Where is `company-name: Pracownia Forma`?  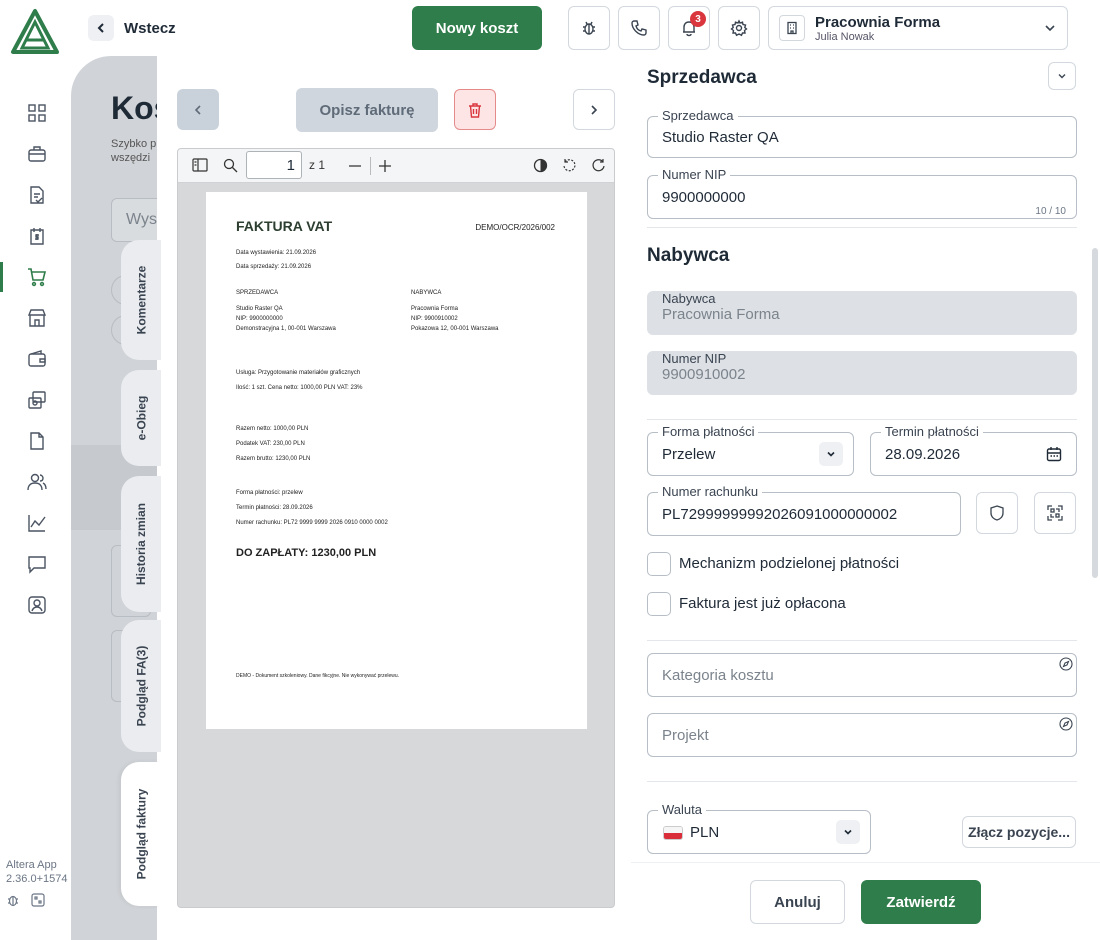
company-name: Pracownia Forma is located at coordinates (878, 22).